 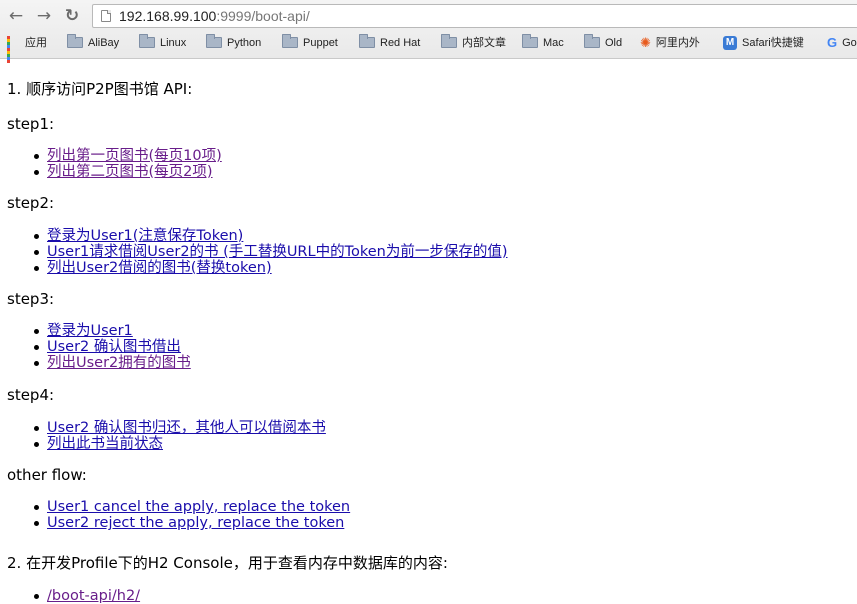 What do you see at coordinates (271, 236) in the screenshot?
I see `list-item: 登录为User1(注意保存Token)` at bounding box center [271, 236].